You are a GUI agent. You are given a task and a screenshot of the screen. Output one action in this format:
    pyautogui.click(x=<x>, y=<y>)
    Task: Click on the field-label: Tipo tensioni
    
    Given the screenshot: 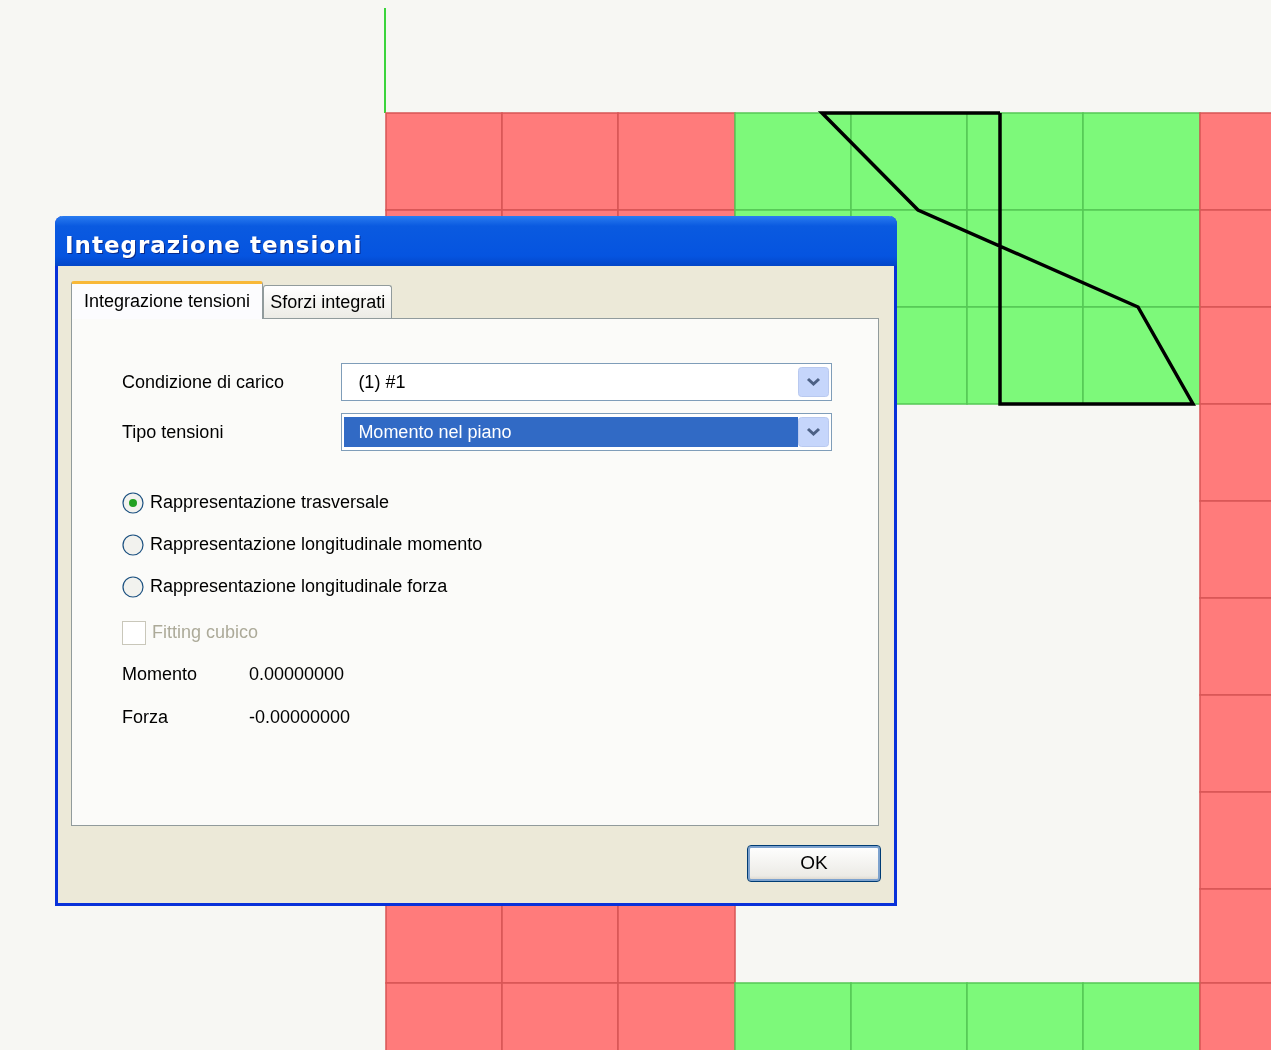 What is the action you would take?
    pyautogui.click(x=173, y=432)
    